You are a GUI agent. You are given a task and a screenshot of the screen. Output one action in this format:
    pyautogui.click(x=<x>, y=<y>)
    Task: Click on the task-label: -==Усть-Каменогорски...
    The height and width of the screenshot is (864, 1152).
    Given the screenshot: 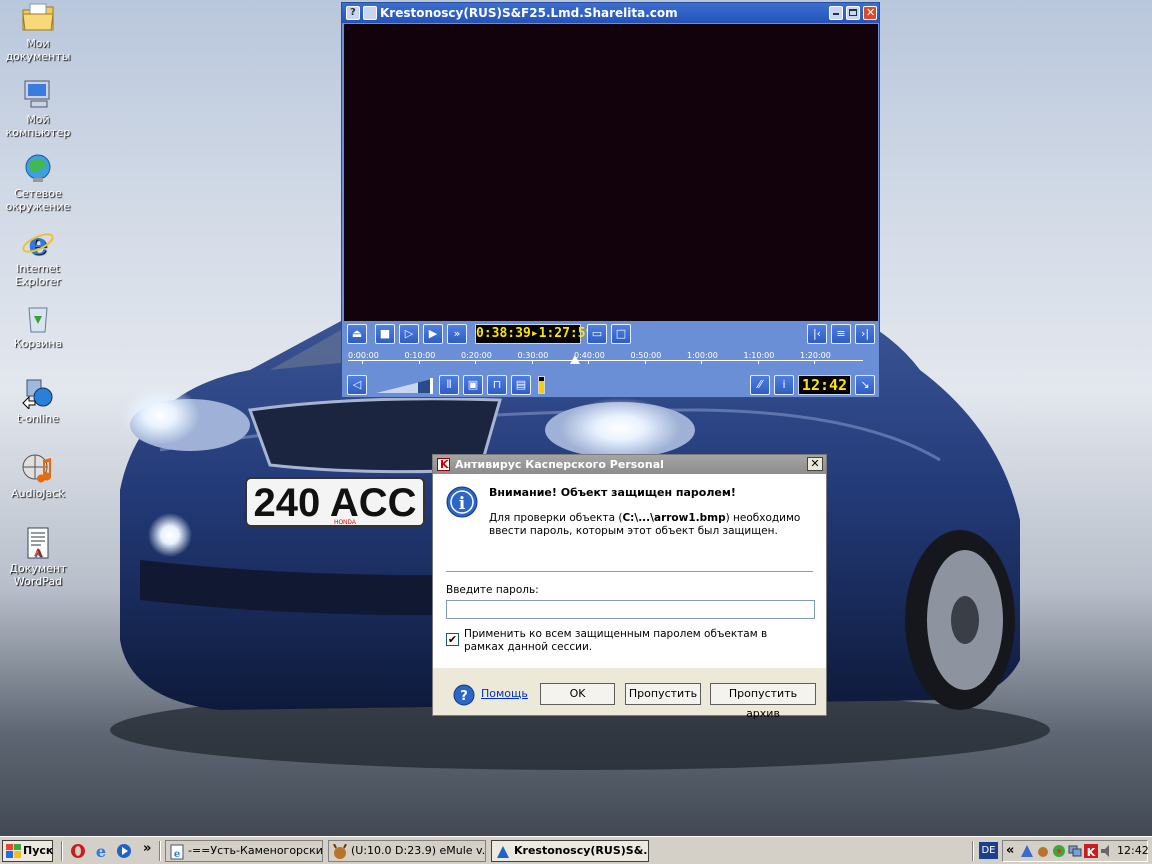 What is the action you would take?
    pyautogui.click(x=255, y=850)
    